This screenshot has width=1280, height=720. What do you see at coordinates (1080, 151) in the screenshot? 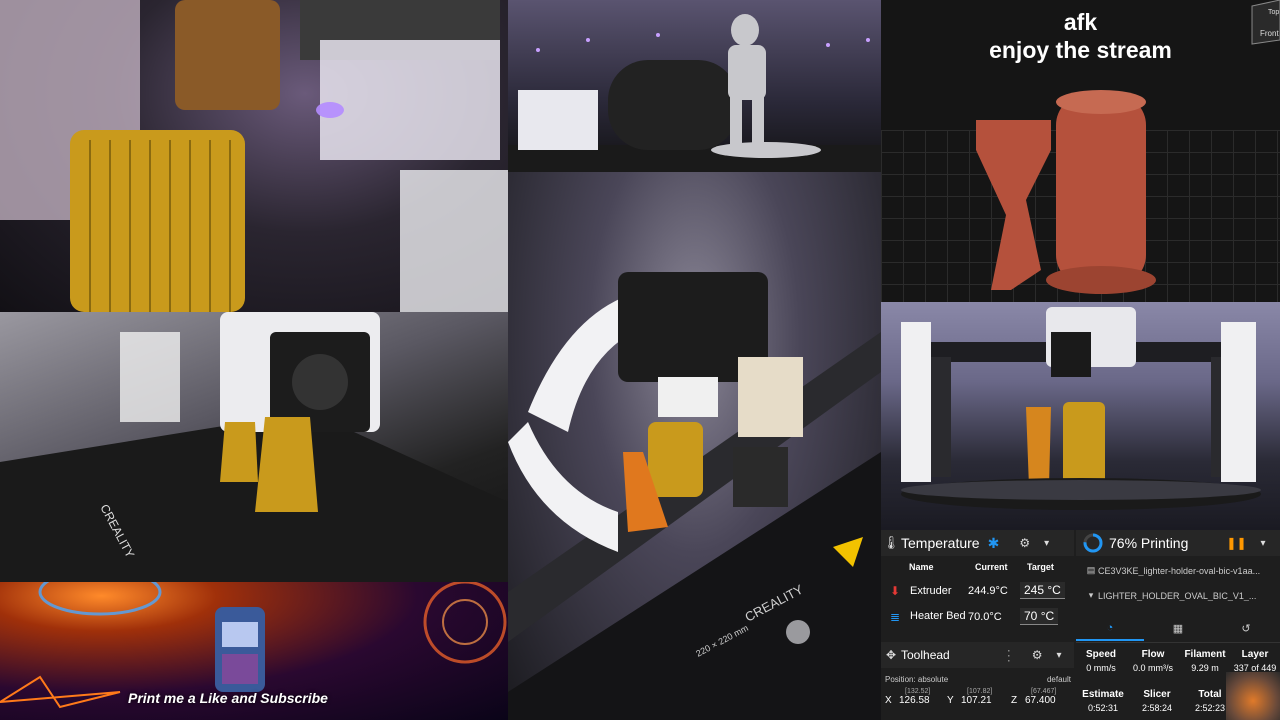
I see `slicer-preview: afk enjoy the stream Top Front` at bounding box center [1080, 151].